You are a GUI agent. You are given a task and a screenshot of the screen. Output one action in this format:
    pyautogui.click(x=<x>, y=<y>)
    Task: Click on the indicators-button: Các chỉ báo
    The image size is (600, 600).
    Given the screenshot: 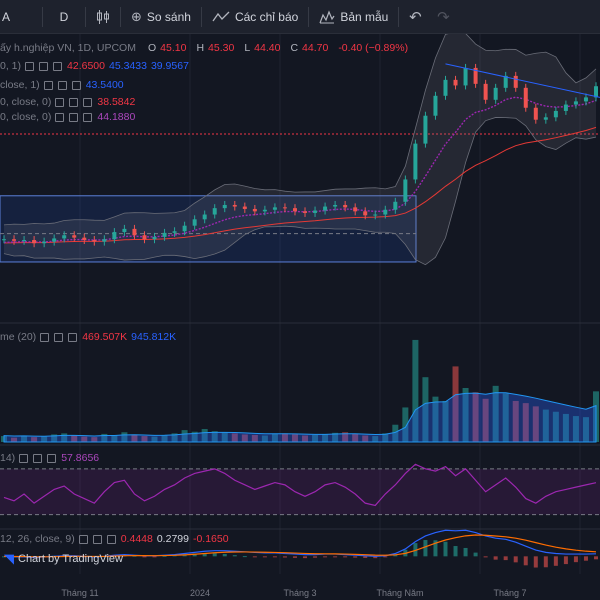 What is the action you would take?
    pyautogui.click(x=255, y=17)
    